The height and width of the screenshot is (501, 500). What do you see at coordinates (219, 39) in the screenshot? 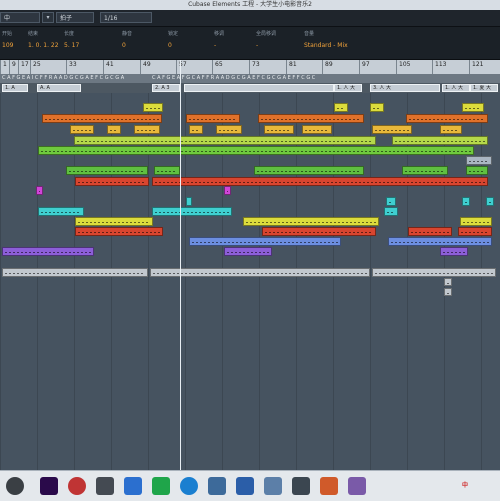
I see `info-transpose: 移调 -` at bounding box center [219, 39].